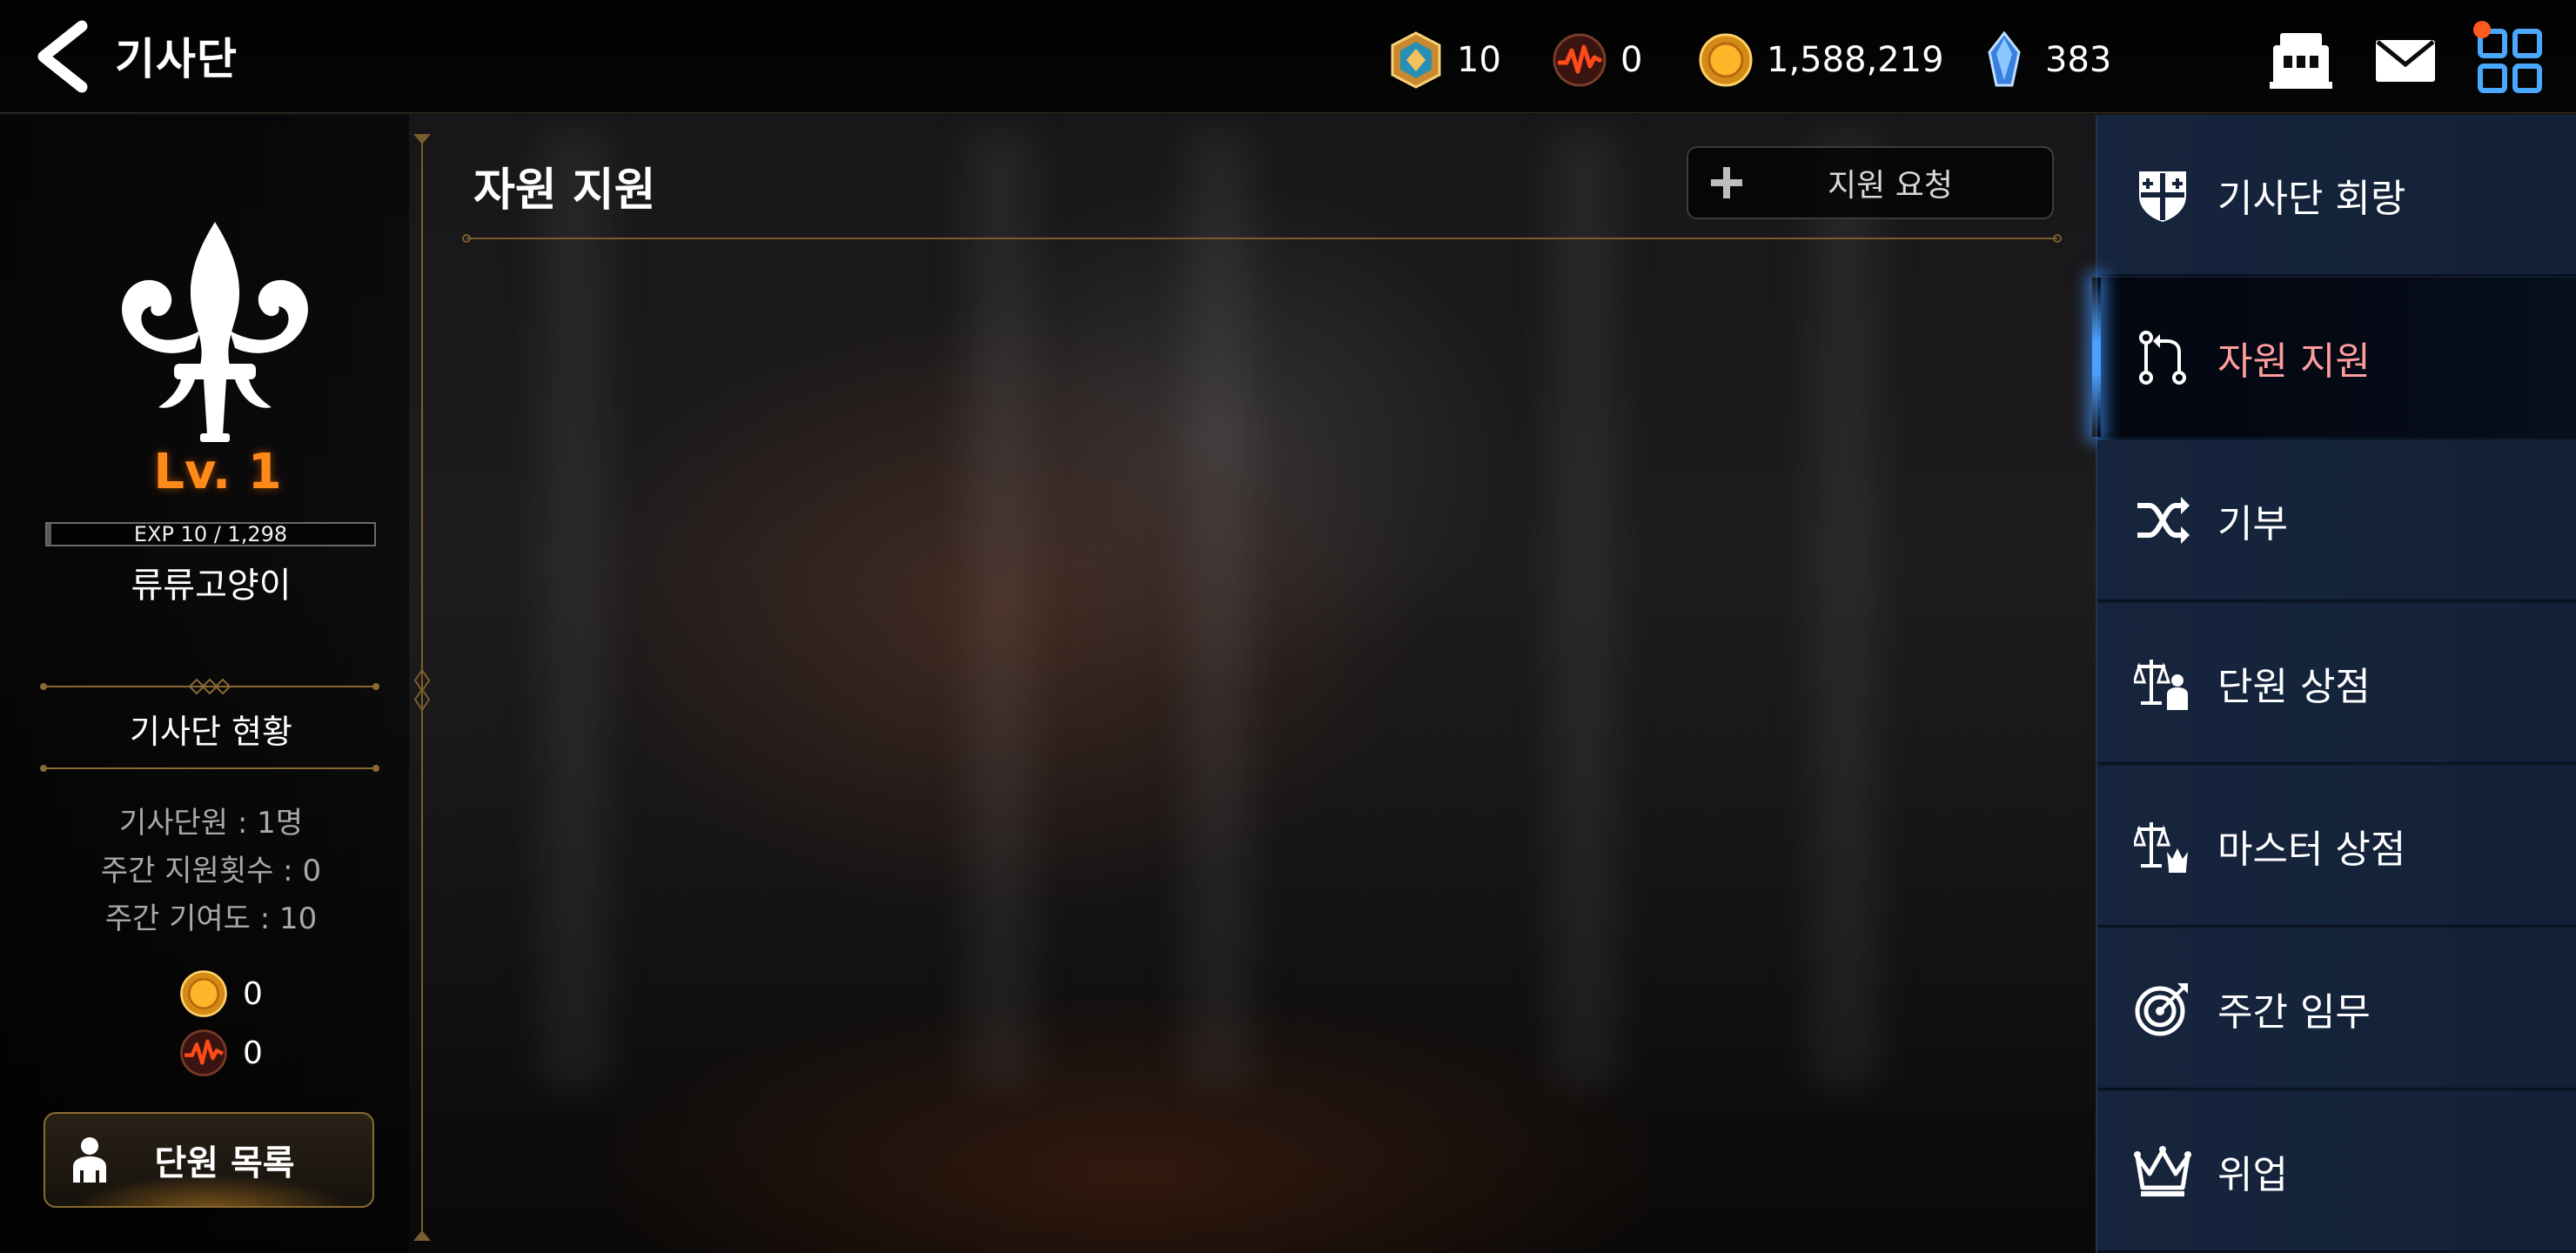 The height and width of the screenshot is (1253, 2576). I want to click on guild-gold: 0, so click(220, 994).